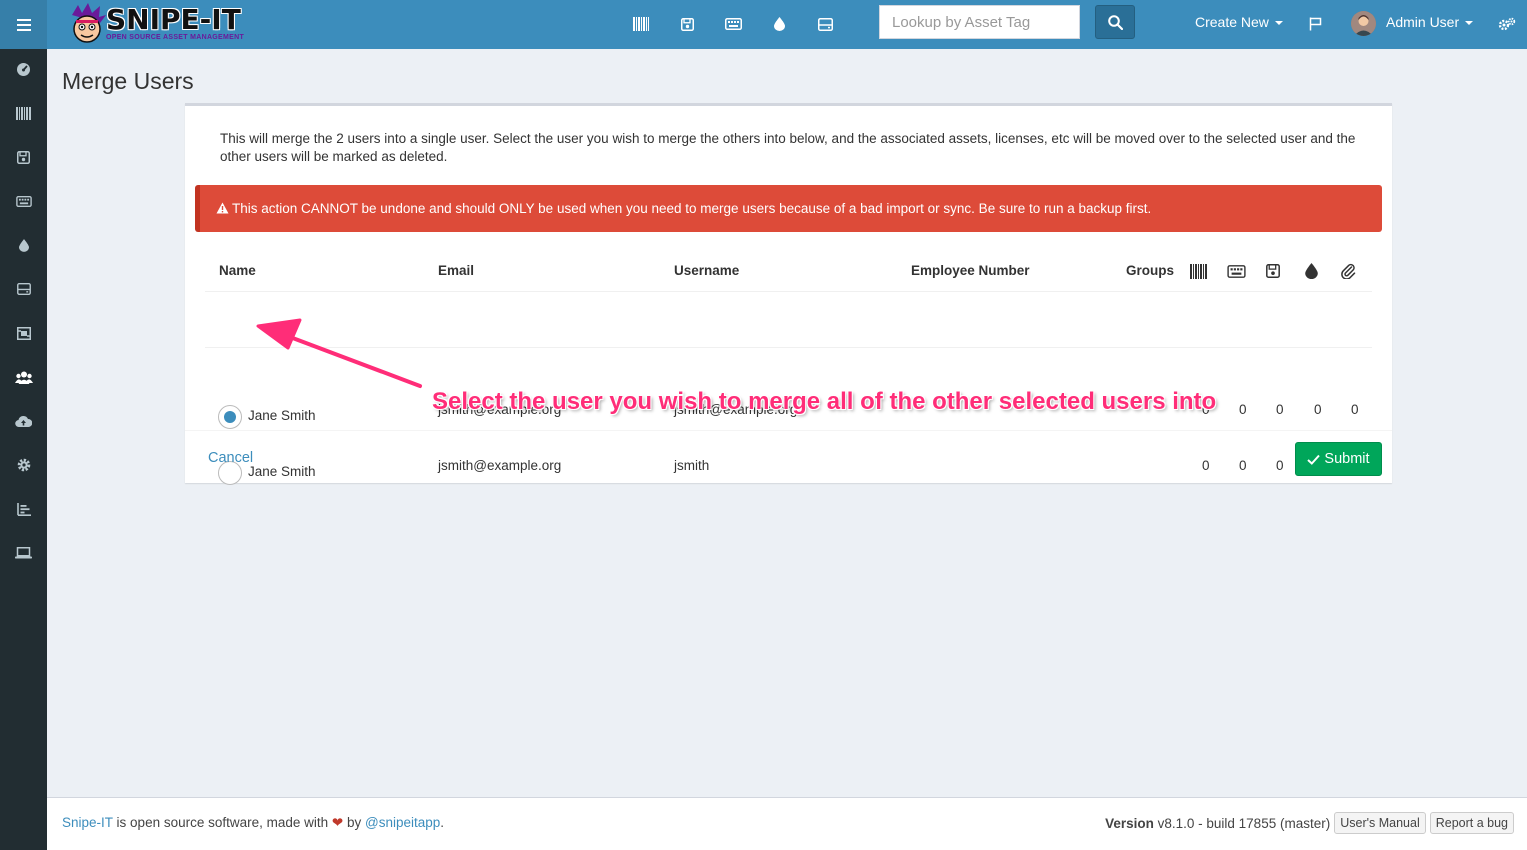 This screenshot has width=1527, height=850. I want to click on column-header-username: Username, so click(706, 270).